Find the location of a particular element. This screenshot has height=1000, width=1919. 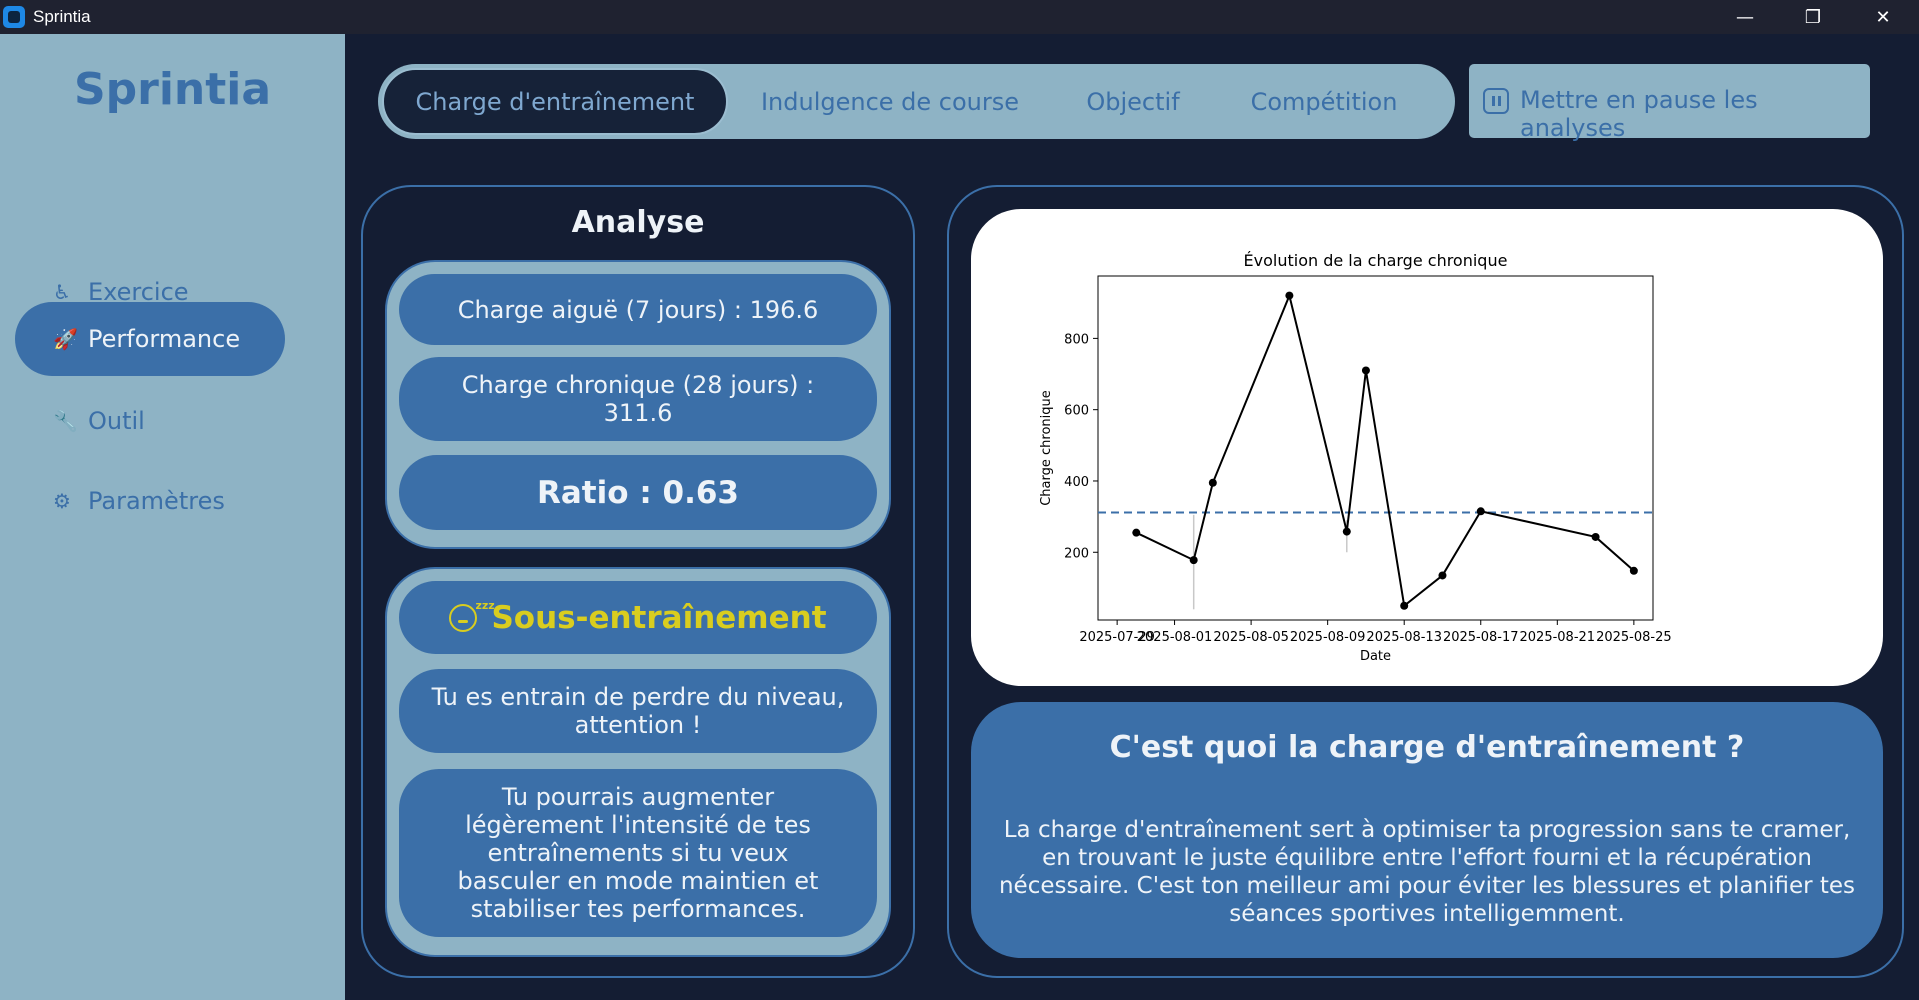

pause-analyses-button: Mettre en pause les analyses is located at coordinates (1669, 103).